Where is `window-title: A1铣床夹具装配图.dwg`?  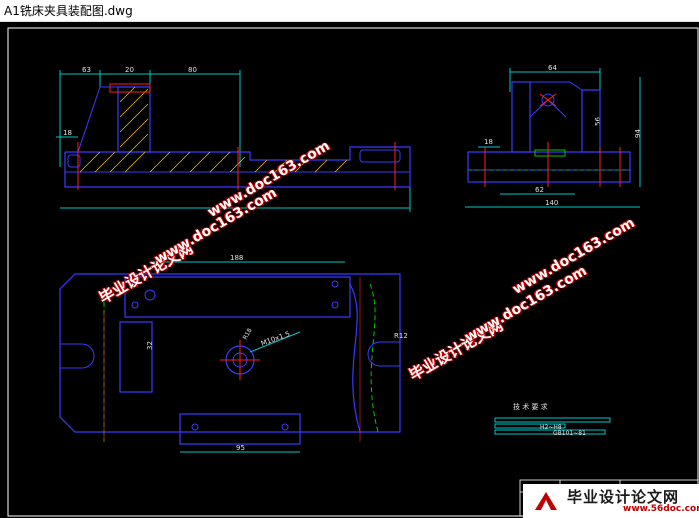
window-title: A1铣床夹具装配图.dwg is located at coordinates (68, 11).